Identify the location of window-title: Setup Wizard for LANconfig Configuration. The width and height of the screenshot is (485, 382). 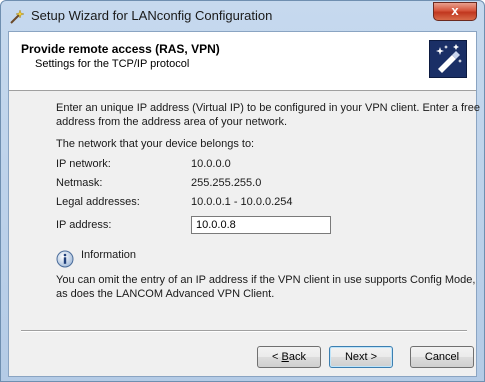
(152, 15).